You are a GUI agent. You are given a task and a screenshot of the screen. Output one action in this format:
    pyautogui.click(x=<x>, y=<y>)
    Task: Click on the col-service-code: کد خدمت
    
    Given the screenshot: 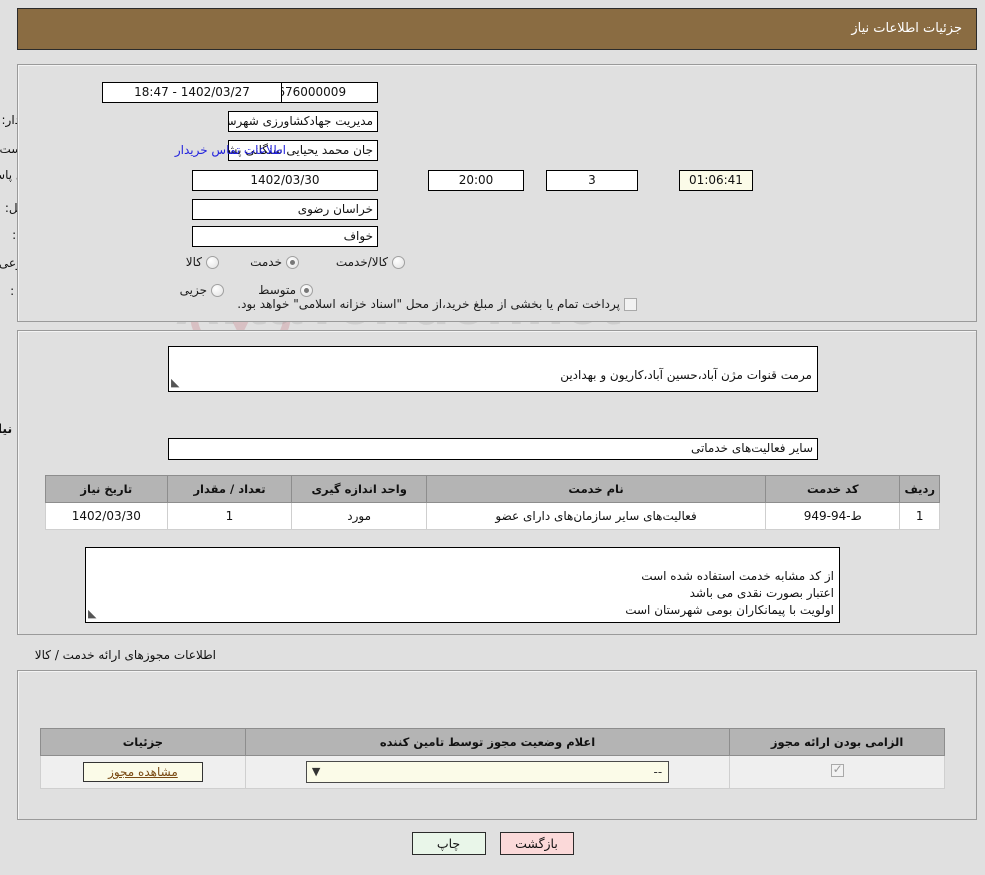 What is the action you would take?
    pyautogui.click(x=833, y=489)
    